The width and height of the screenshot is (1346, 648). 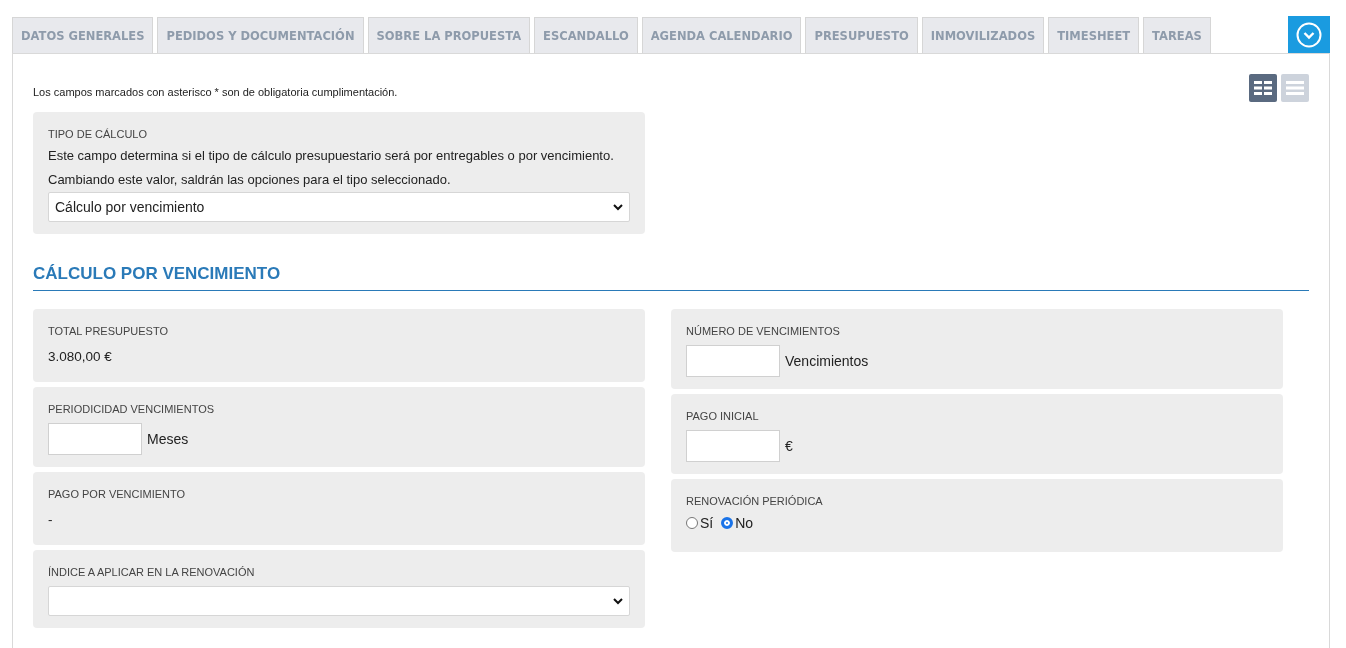 What do you see at coordinates (744, 523) in the screenshot?
I see `radio-label: No` at bounding box center [744, 523].